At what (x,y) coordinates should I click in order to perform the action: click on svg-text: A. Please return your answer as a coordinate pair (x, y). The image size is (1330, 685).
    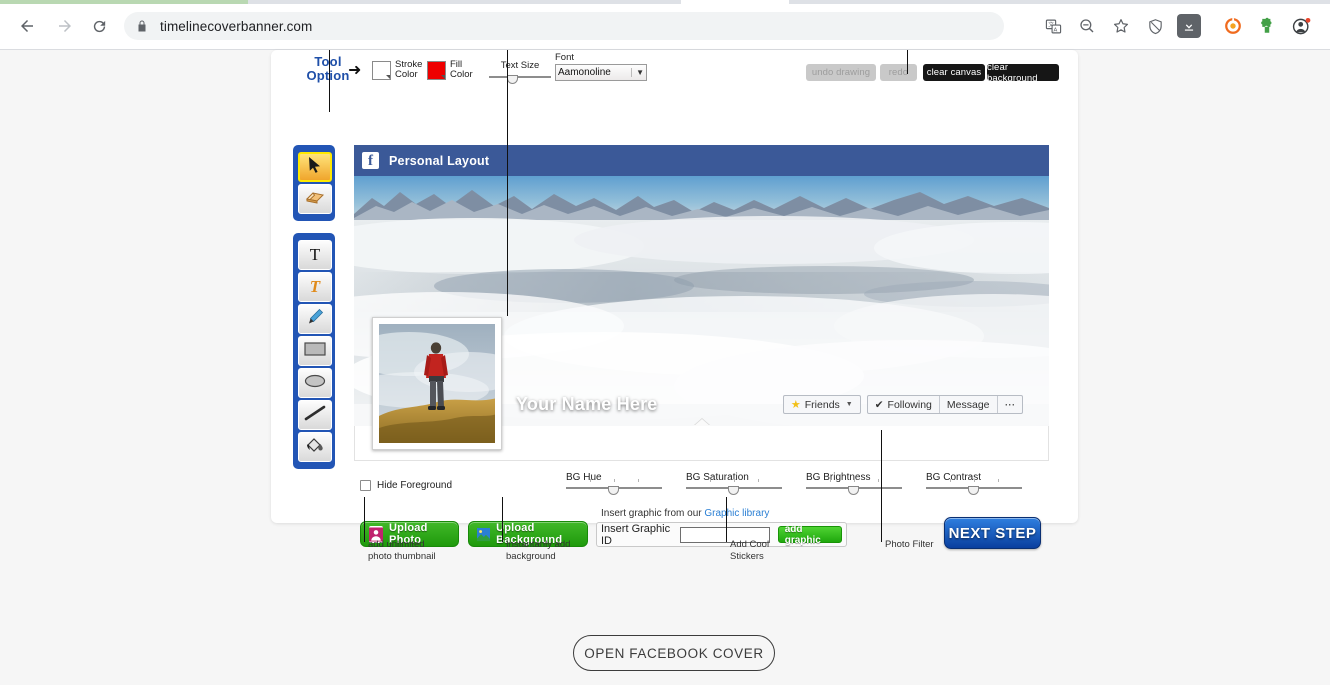
    Looking at the image, I should click on (1055, 30).